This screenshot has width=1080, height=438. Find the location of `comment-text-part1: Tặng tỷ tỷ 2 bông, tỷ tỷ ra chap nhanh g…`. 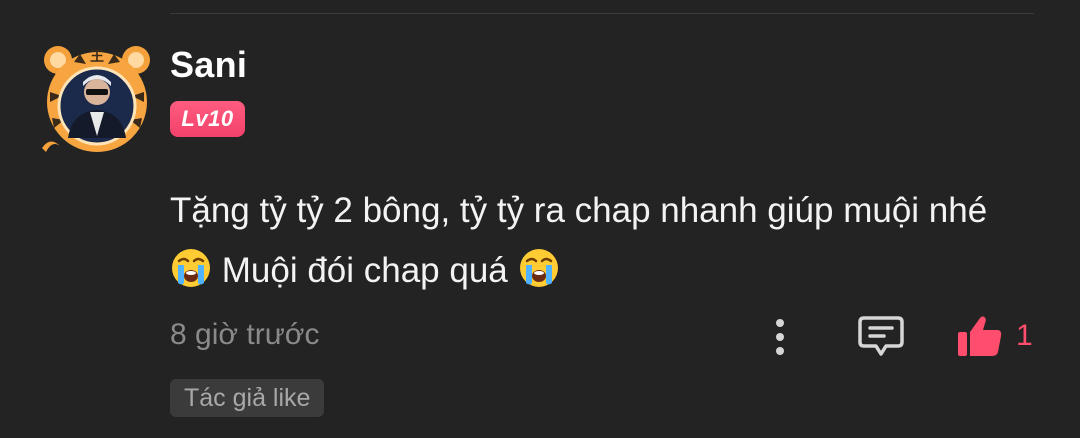

comment-text-part1: Tặng tỷ tỷ 2 bông, tỷ tỷ ra chap nhanh g… is located at coordinates (579, 210).